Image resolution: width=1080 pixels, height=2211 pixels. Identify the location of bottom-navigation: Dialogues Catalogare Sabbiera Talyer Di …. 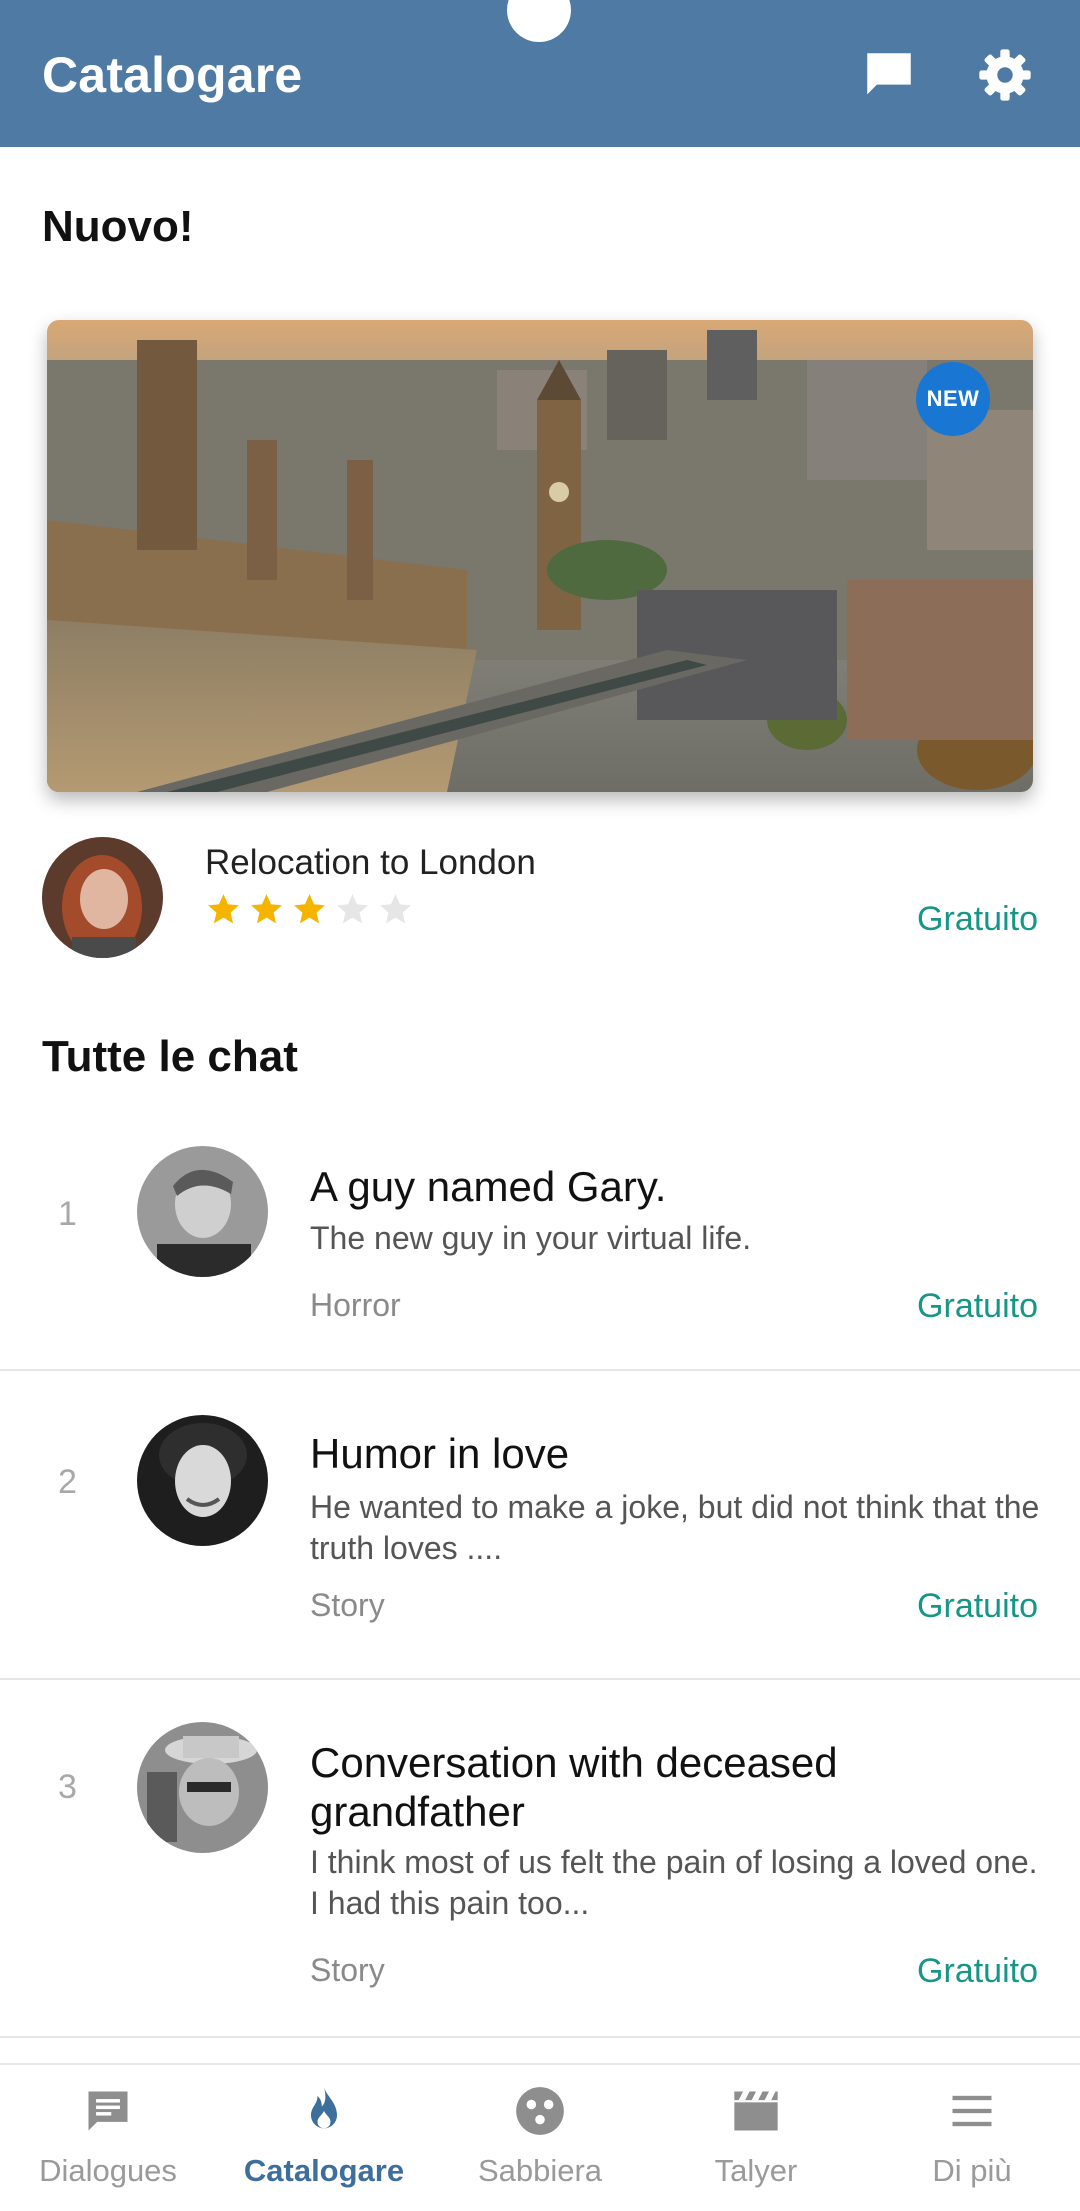
(540, 2137).